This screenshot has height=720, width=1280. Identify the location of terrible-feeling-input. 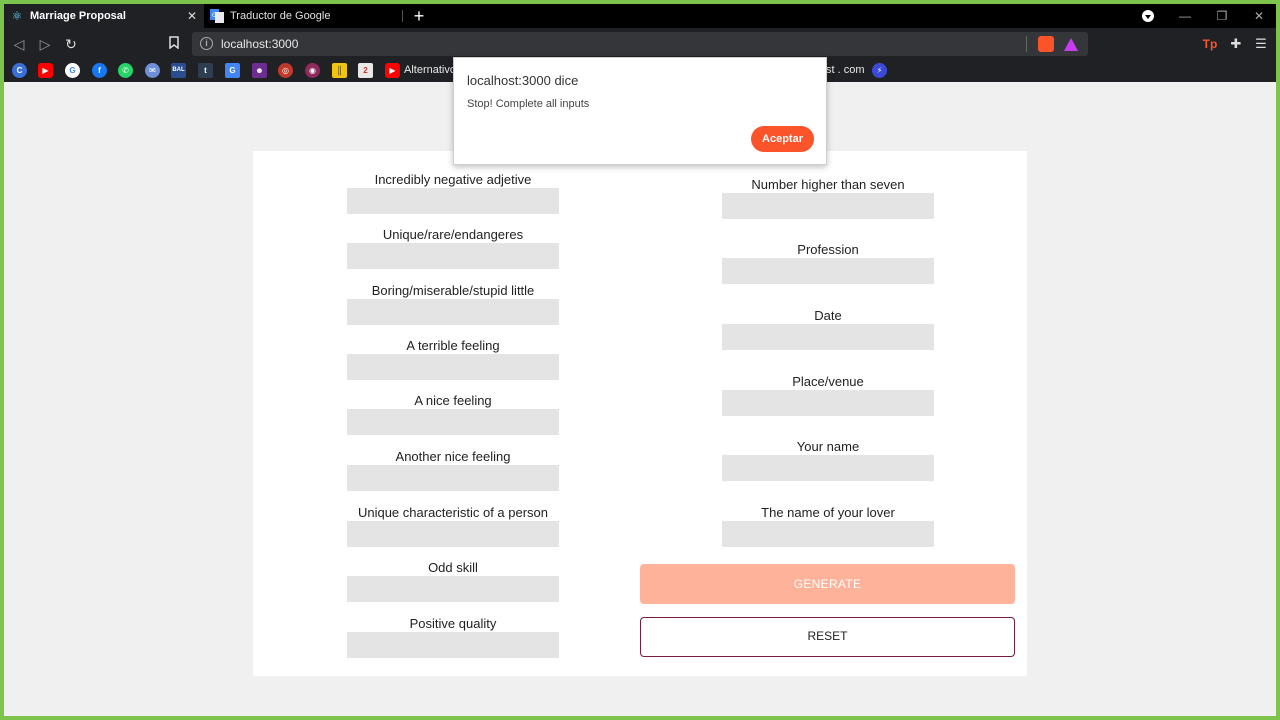
(453, 367).